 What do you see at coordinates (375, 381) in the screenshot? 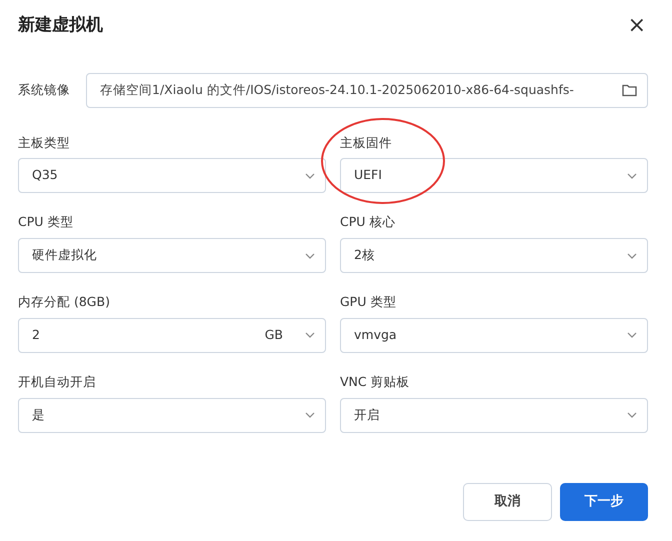
I see `field-label: VNC 剪贴板` at bounding box center [375, 381].